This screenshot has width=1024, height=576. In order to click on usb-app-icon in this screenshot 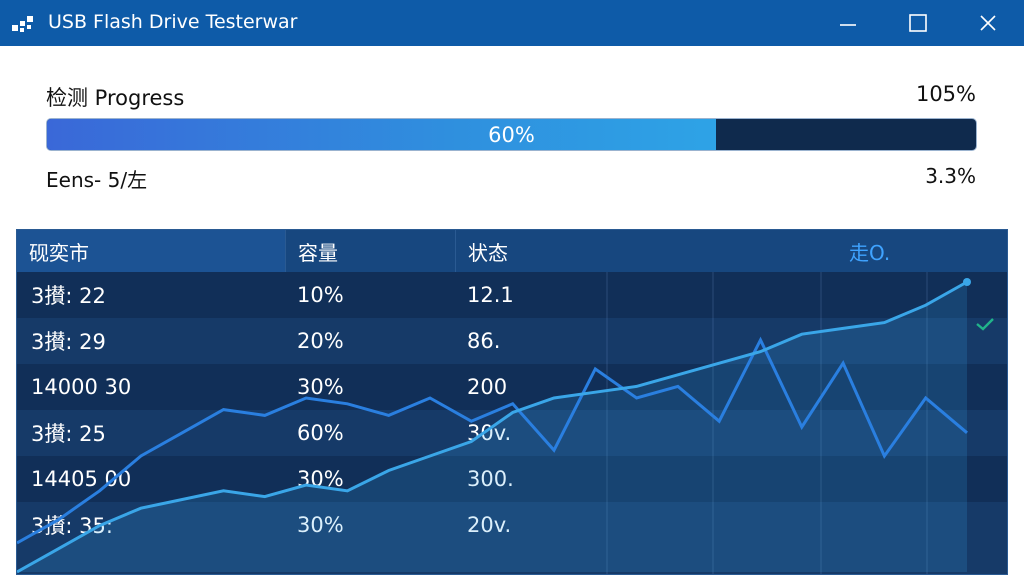, I will do `click(23, 24)`.